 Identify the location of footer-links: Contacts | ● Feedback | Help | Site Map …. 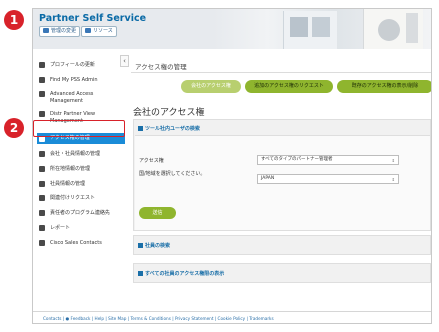
(232, 317).